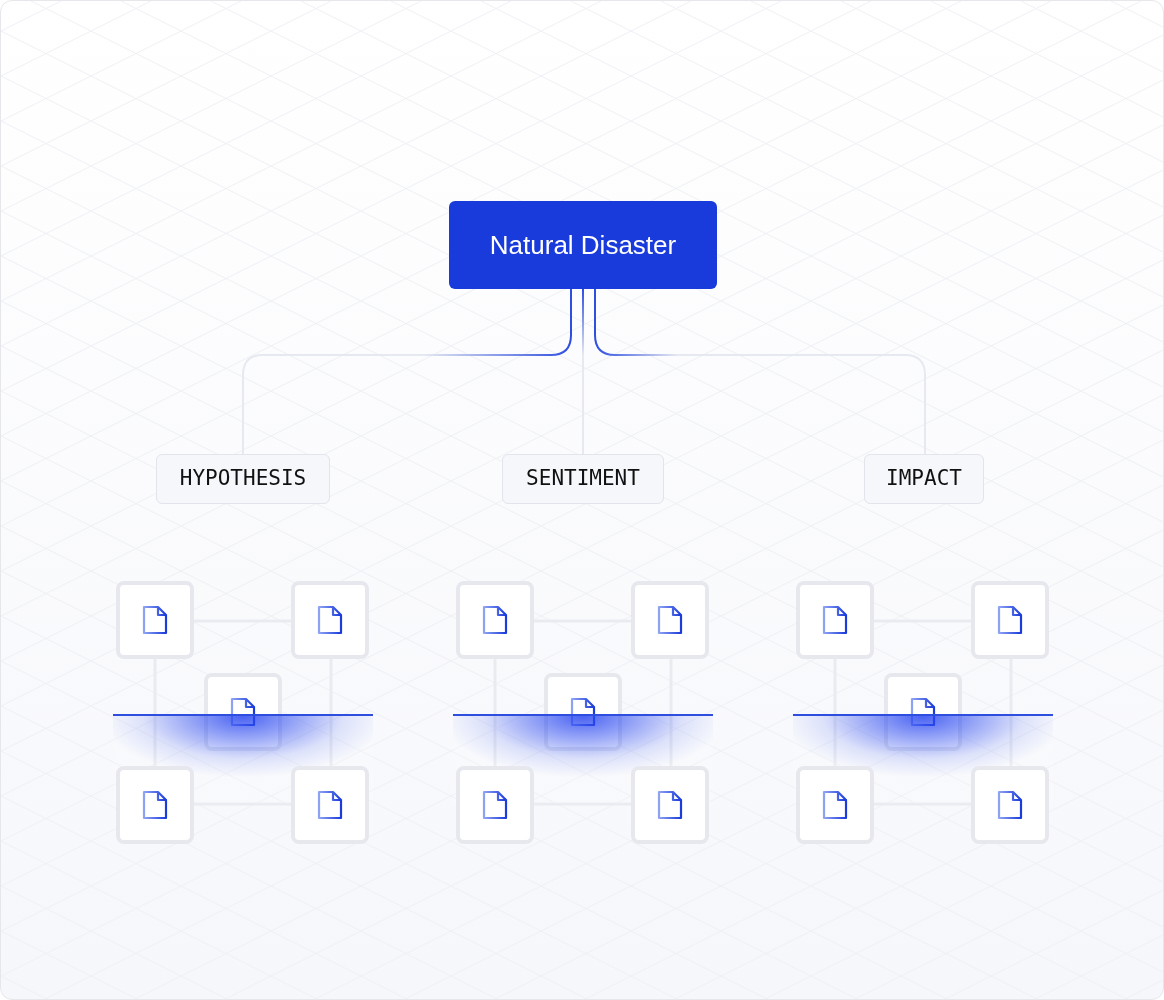  Describe the element at coordinates (243, 479) in the screenshot. I see `category-label: HYPOTHESIS` at that location.